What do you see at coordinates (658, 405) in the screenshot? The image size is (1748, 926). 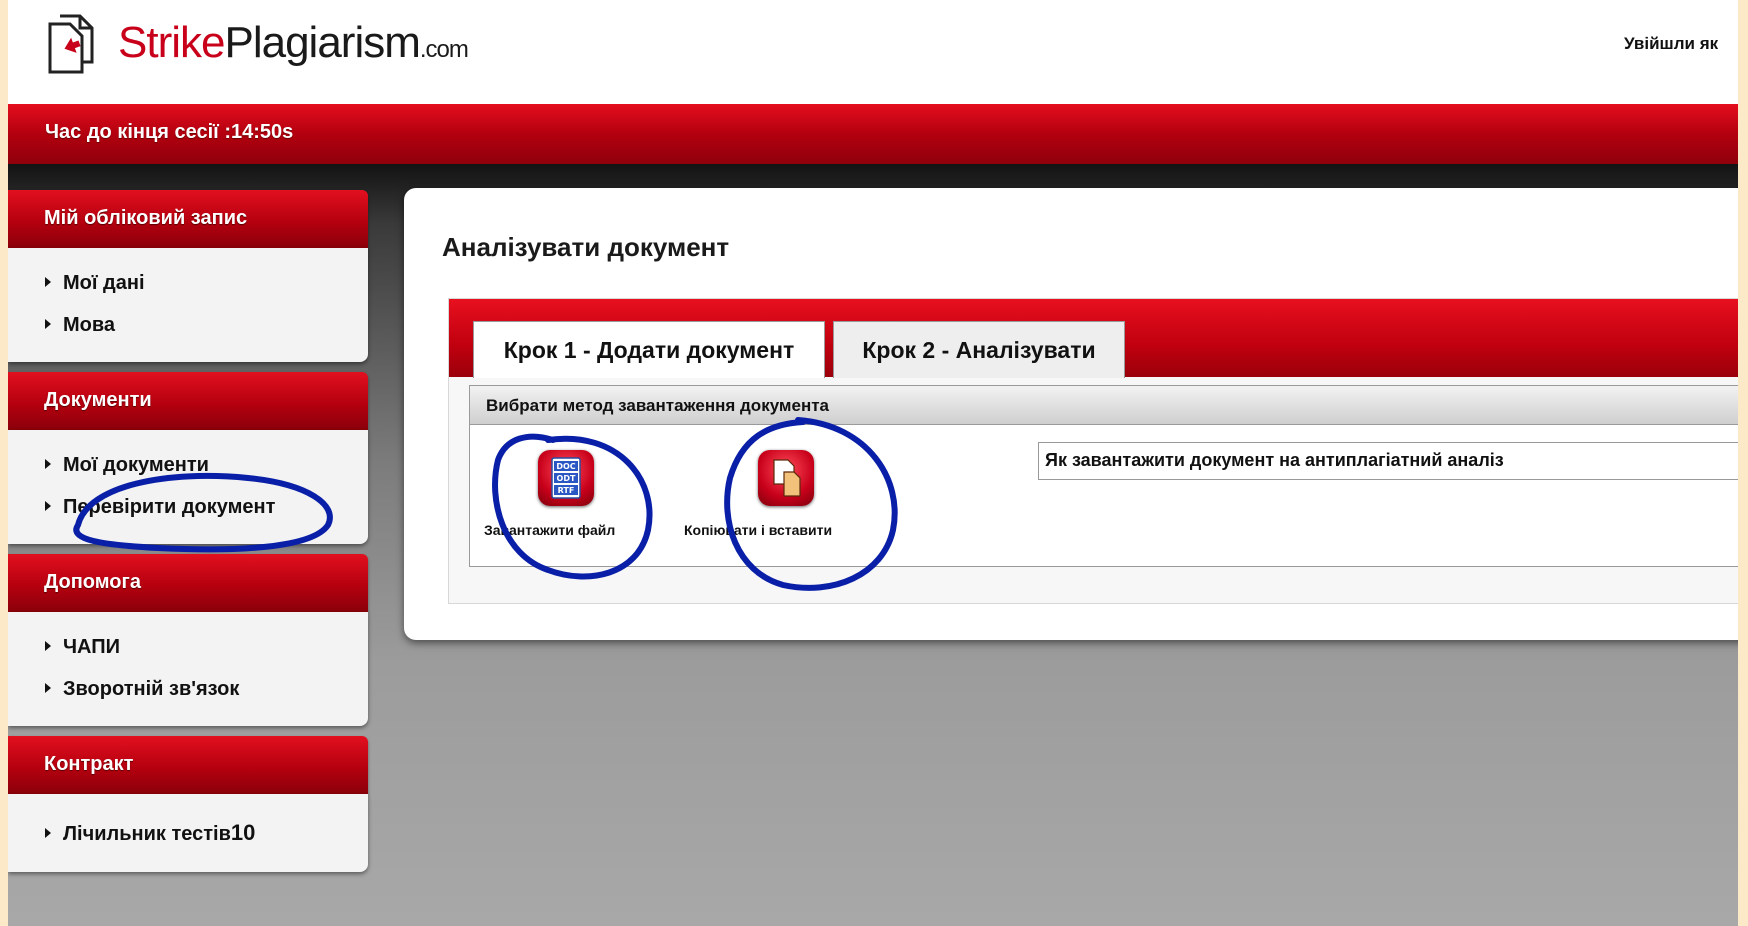 I see `upload-method-title: Вибрати метод завантаження документа` at bounding box center [658, 405].